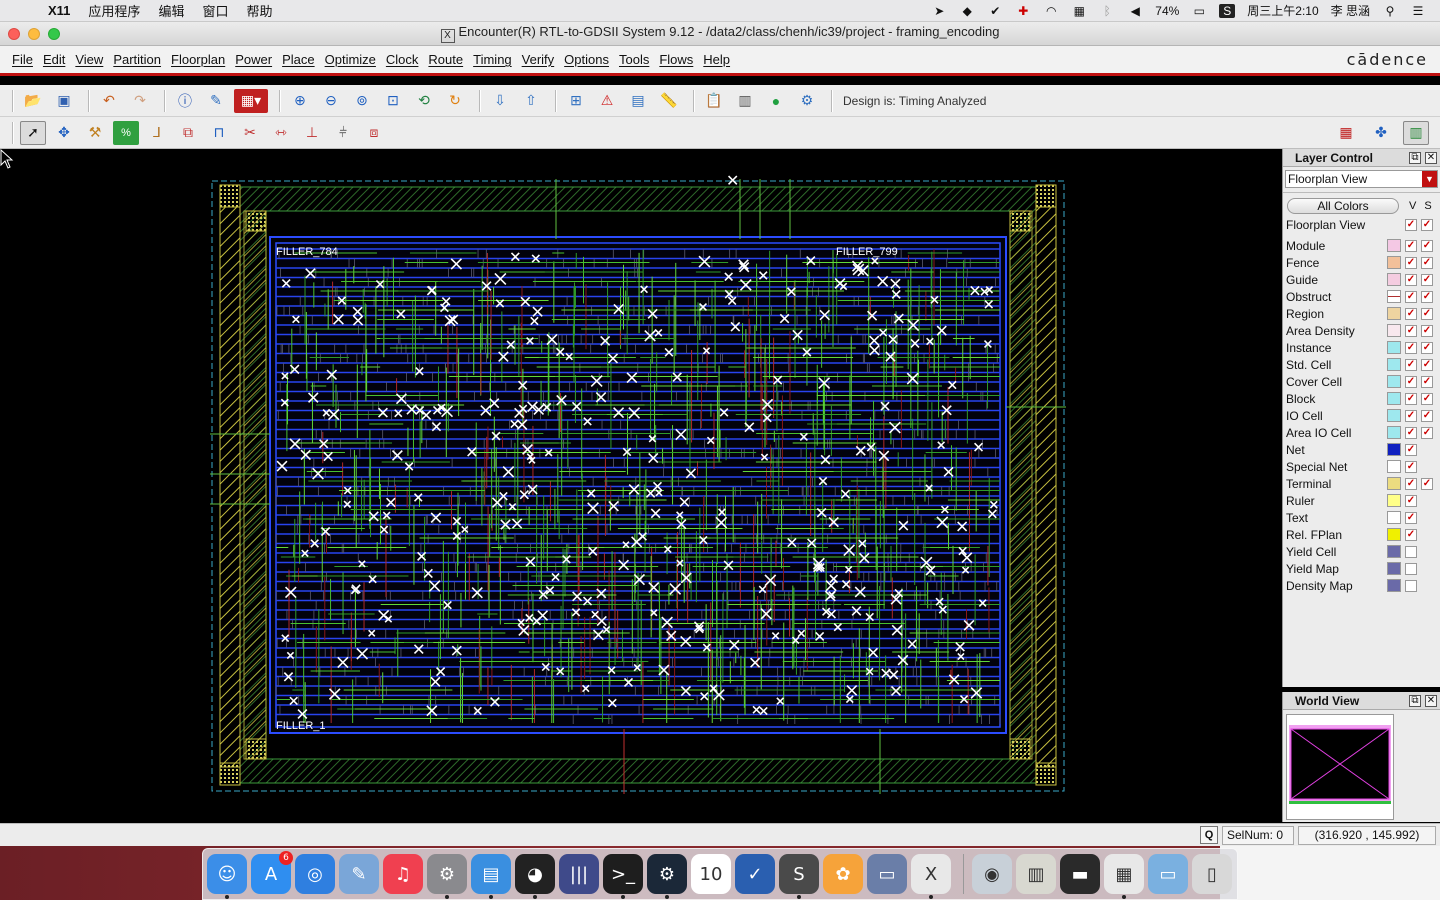  I want to click on layer-row: Fence ✓ ✓, so click(1361, 262).